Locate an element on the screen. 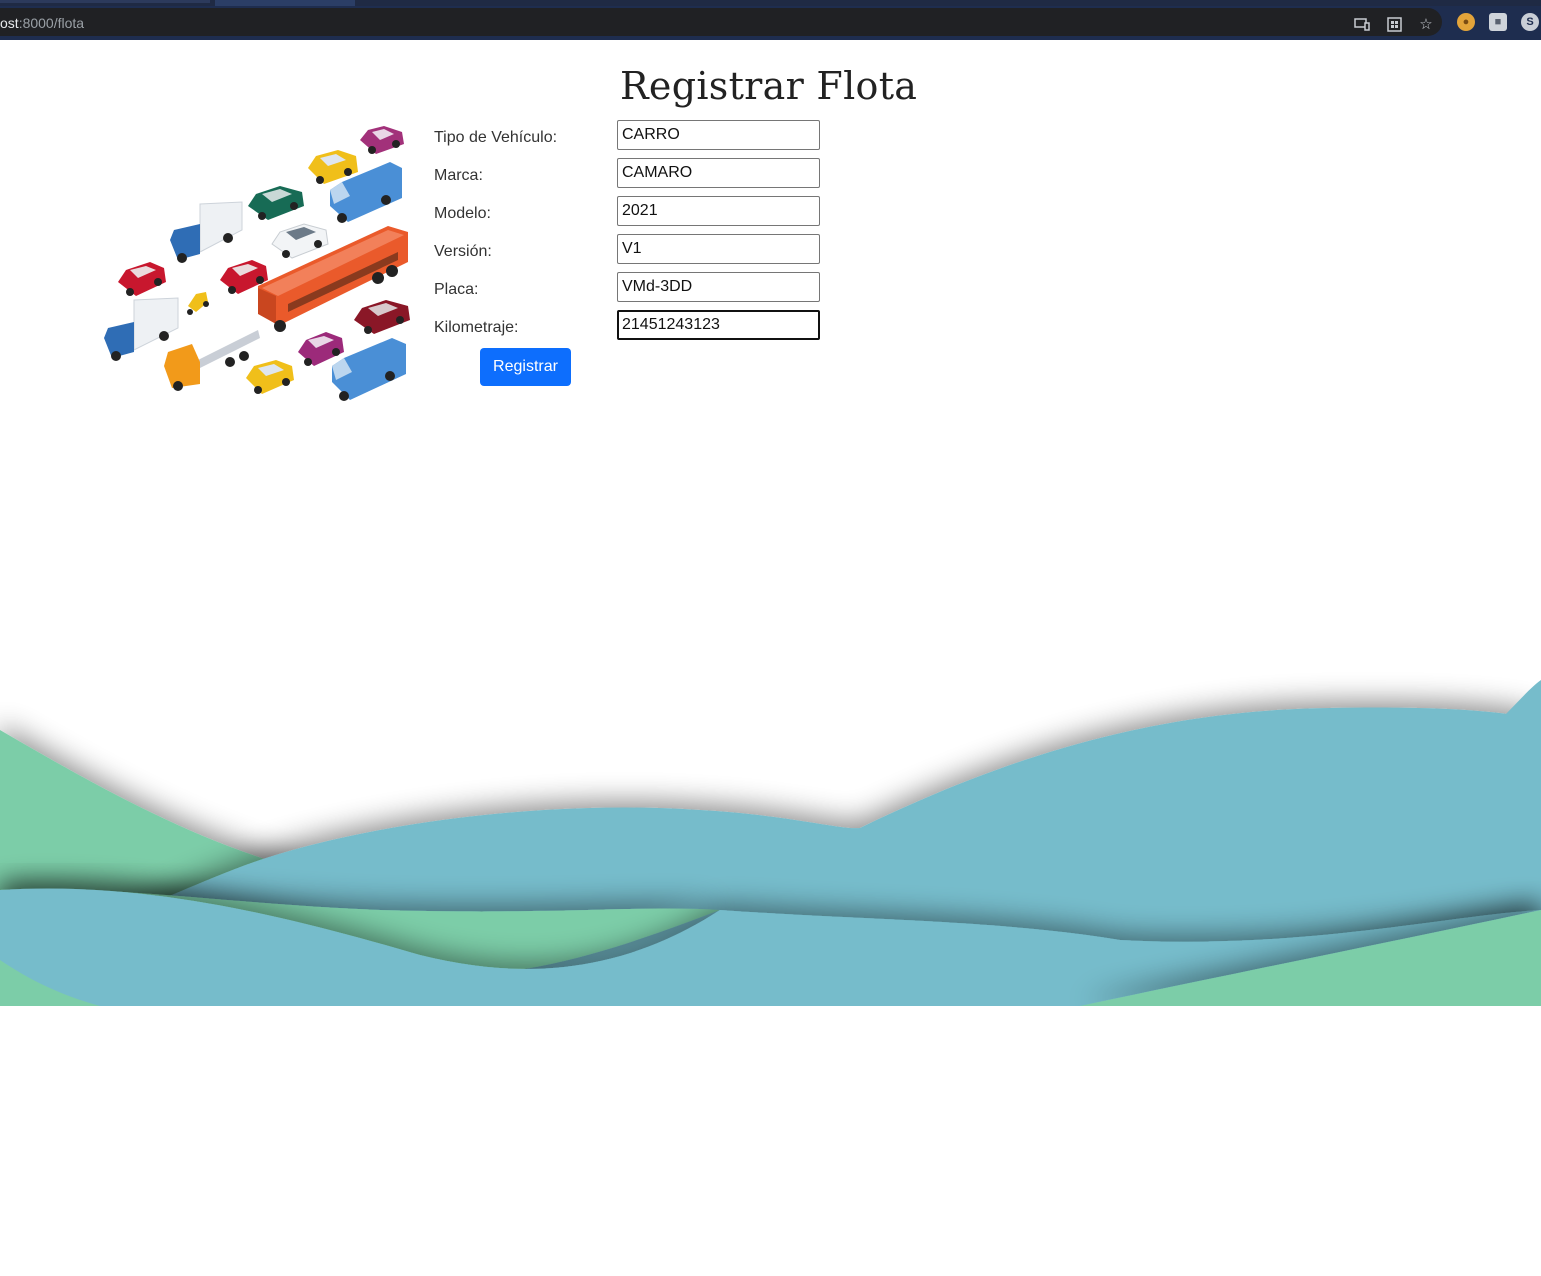 The image size is (1541, 1276). field-placa: Placa: is located at coordinates (629, 287).